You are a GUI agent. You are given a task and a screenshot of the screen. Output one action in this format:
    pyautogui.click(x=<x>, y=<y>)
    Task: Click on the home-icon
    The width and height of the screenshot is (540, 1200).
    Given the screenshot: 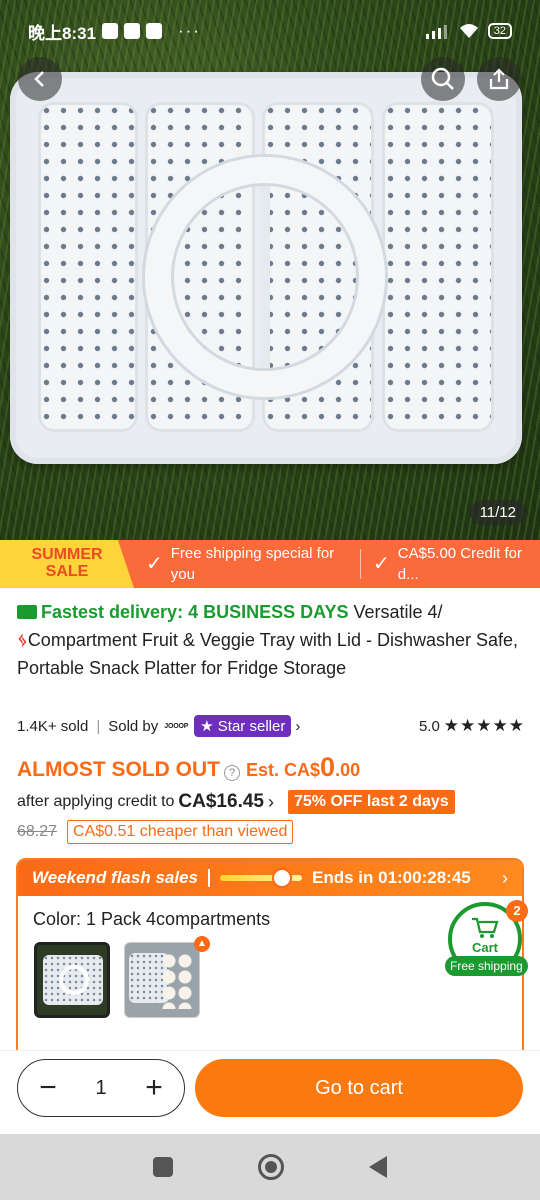 What is the action you would take?
    pyautogui.click(x=270, y=1167)
    